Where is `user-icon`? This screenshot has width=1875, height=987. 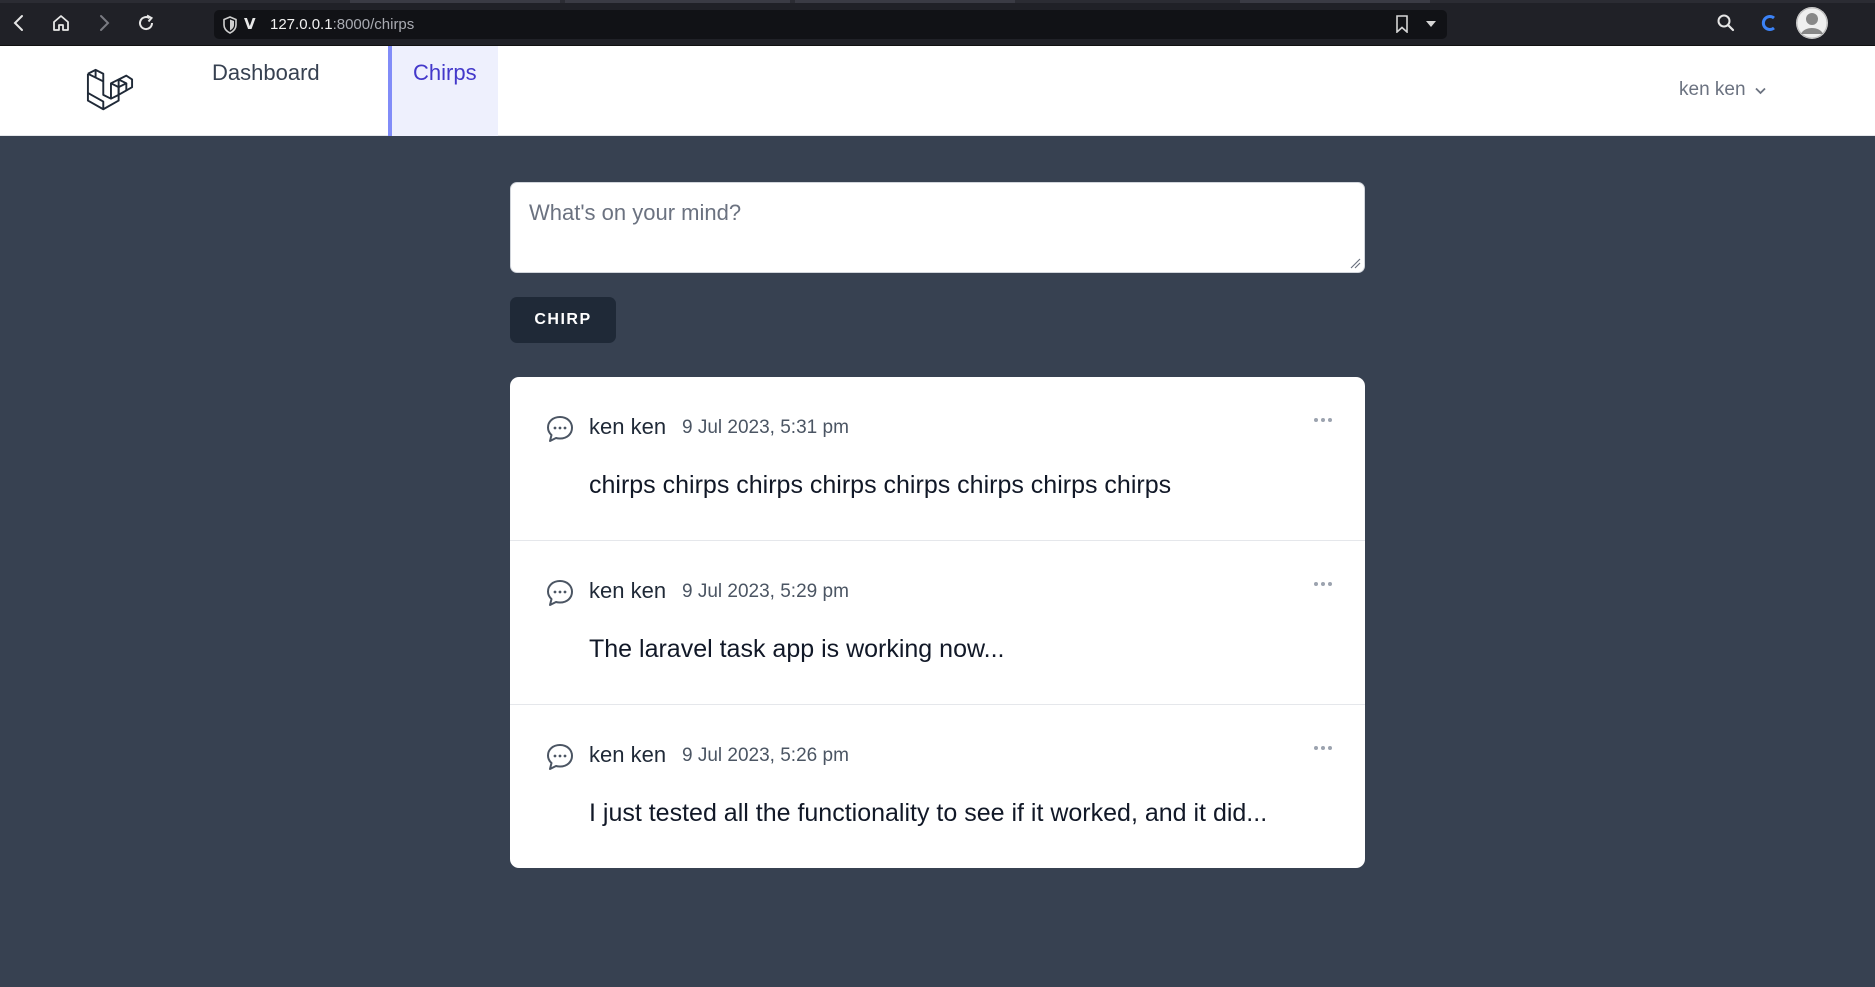 user-icon is located at coordinates (1812, 23).